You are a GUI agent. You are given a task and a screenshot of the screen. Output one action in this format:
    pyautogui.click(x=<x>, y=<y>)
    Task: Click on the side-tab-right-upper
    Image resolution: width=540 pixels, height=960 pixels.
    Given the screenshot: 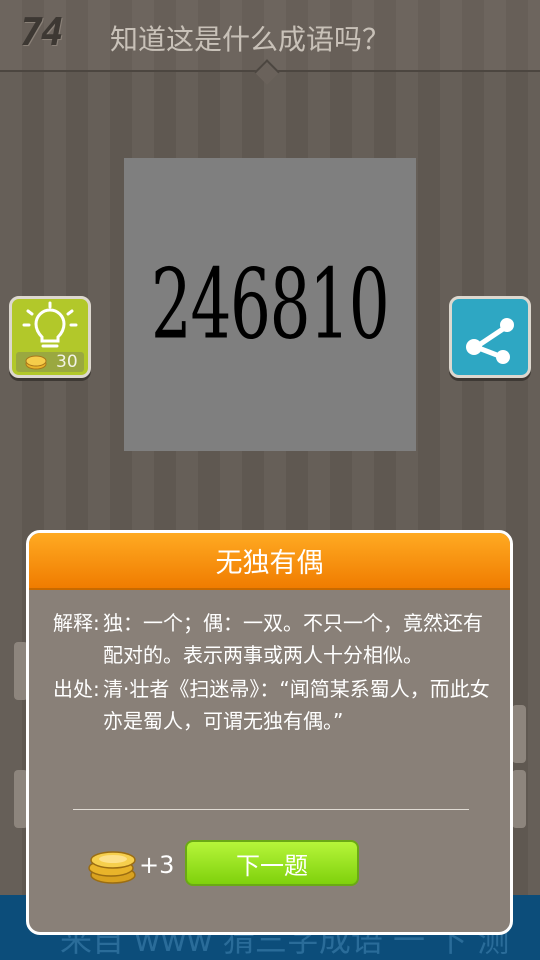 What is the action you would take?
    pyautogui.click(x=519, y=734)
    